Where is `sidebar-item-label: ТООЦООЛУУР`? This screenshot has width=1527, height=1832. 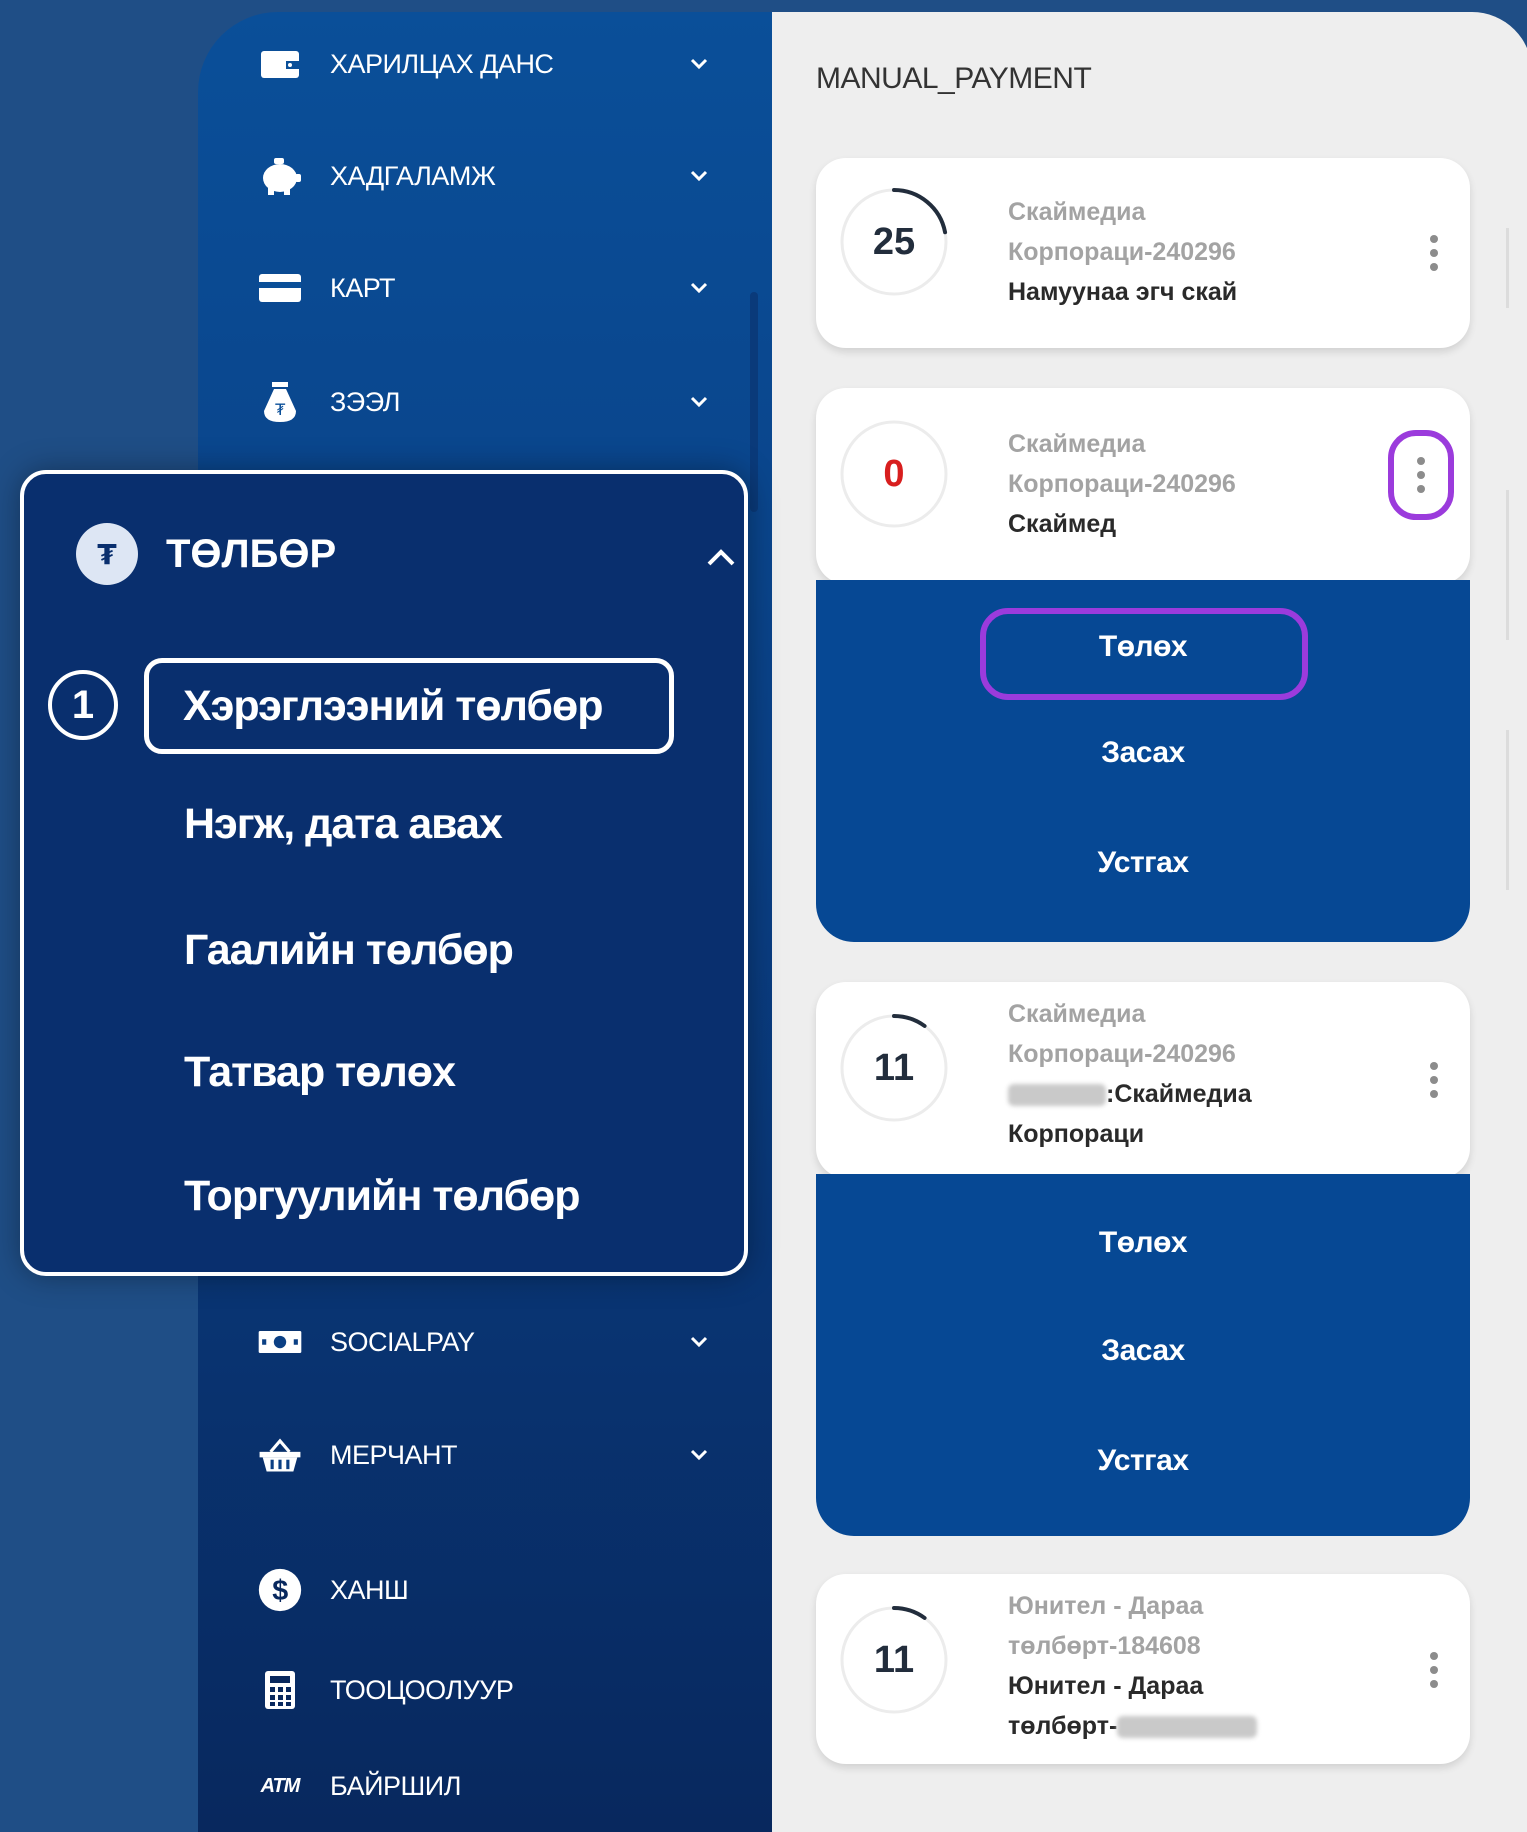 sidebar-item-label: ТООЦООЛУУР is located at coordinates (422, 1689).